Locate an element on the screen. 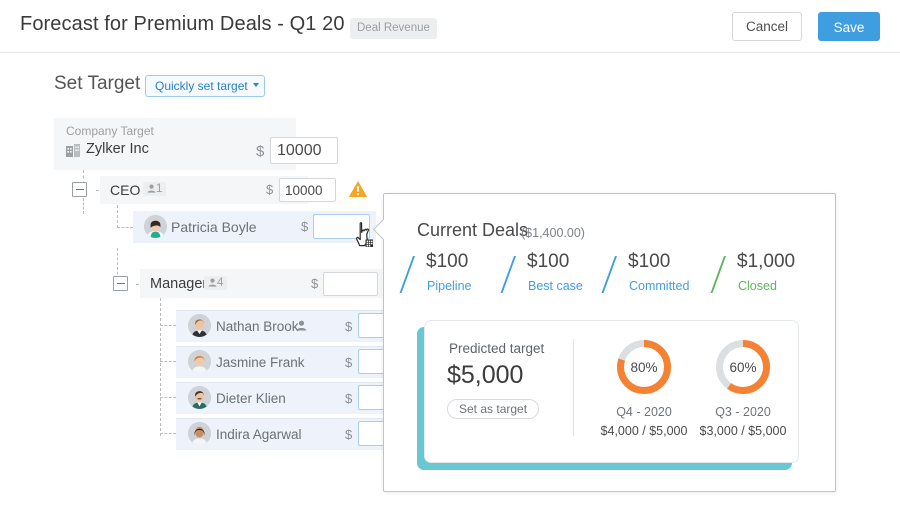 This screenshot has height=514, width=900. save-button: Save is located at coordinates (849, 26).